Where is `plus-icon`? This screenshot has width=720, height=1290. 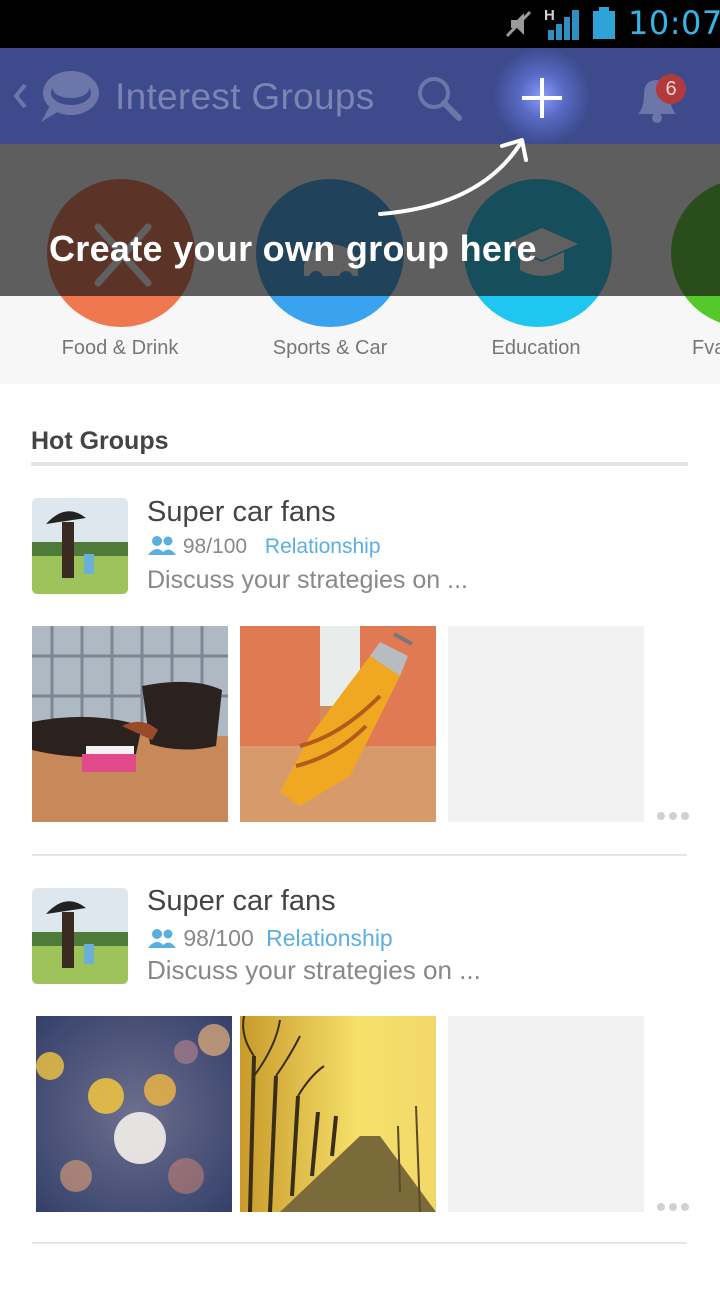 plus-icon is located at coordinates (542, 98).